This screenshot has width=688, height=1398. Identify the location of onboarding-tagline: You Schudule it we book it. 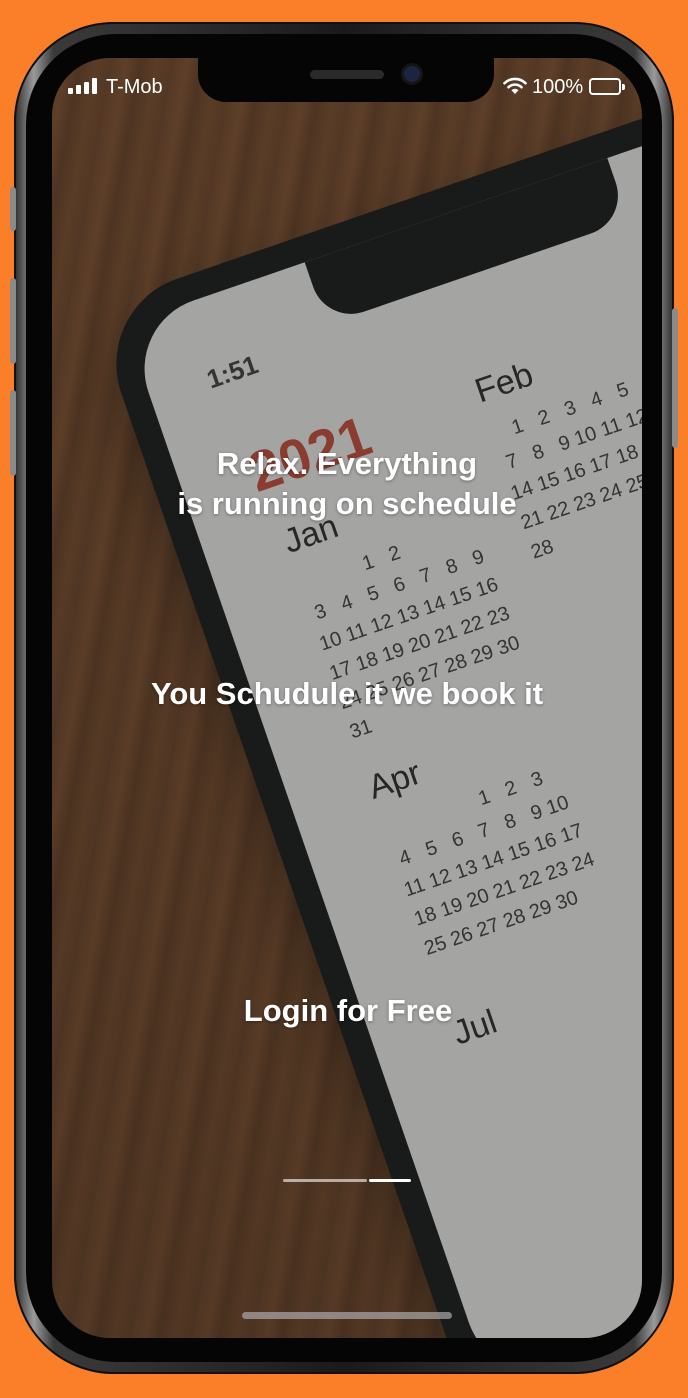
(347, 693).